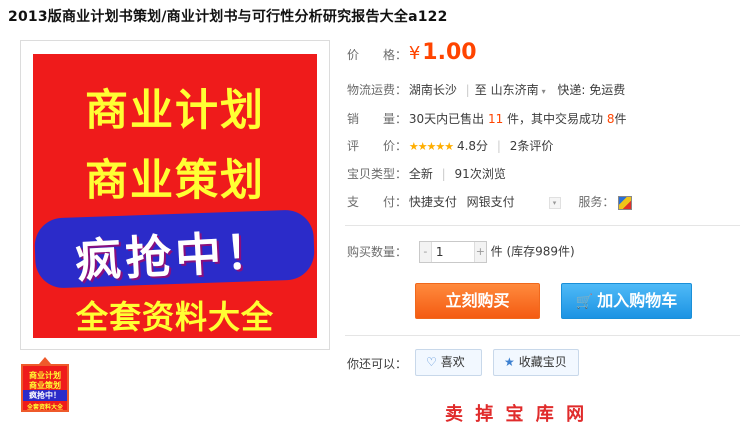 The height and width of the screenshot is (431, 740). Describe the element at coordinates (377, 202) in the screenshot. I see `payment-label: 支 付：` at that location.